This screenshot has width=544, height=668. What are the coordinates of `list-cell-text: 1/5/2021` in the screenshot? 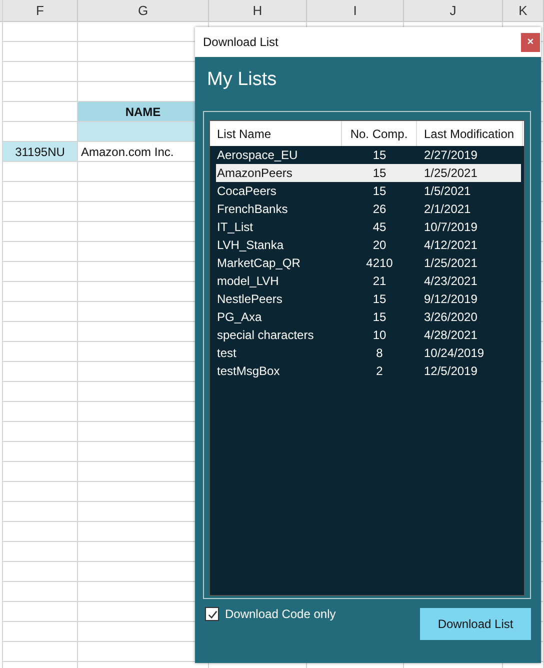 It's located at (447, 191).